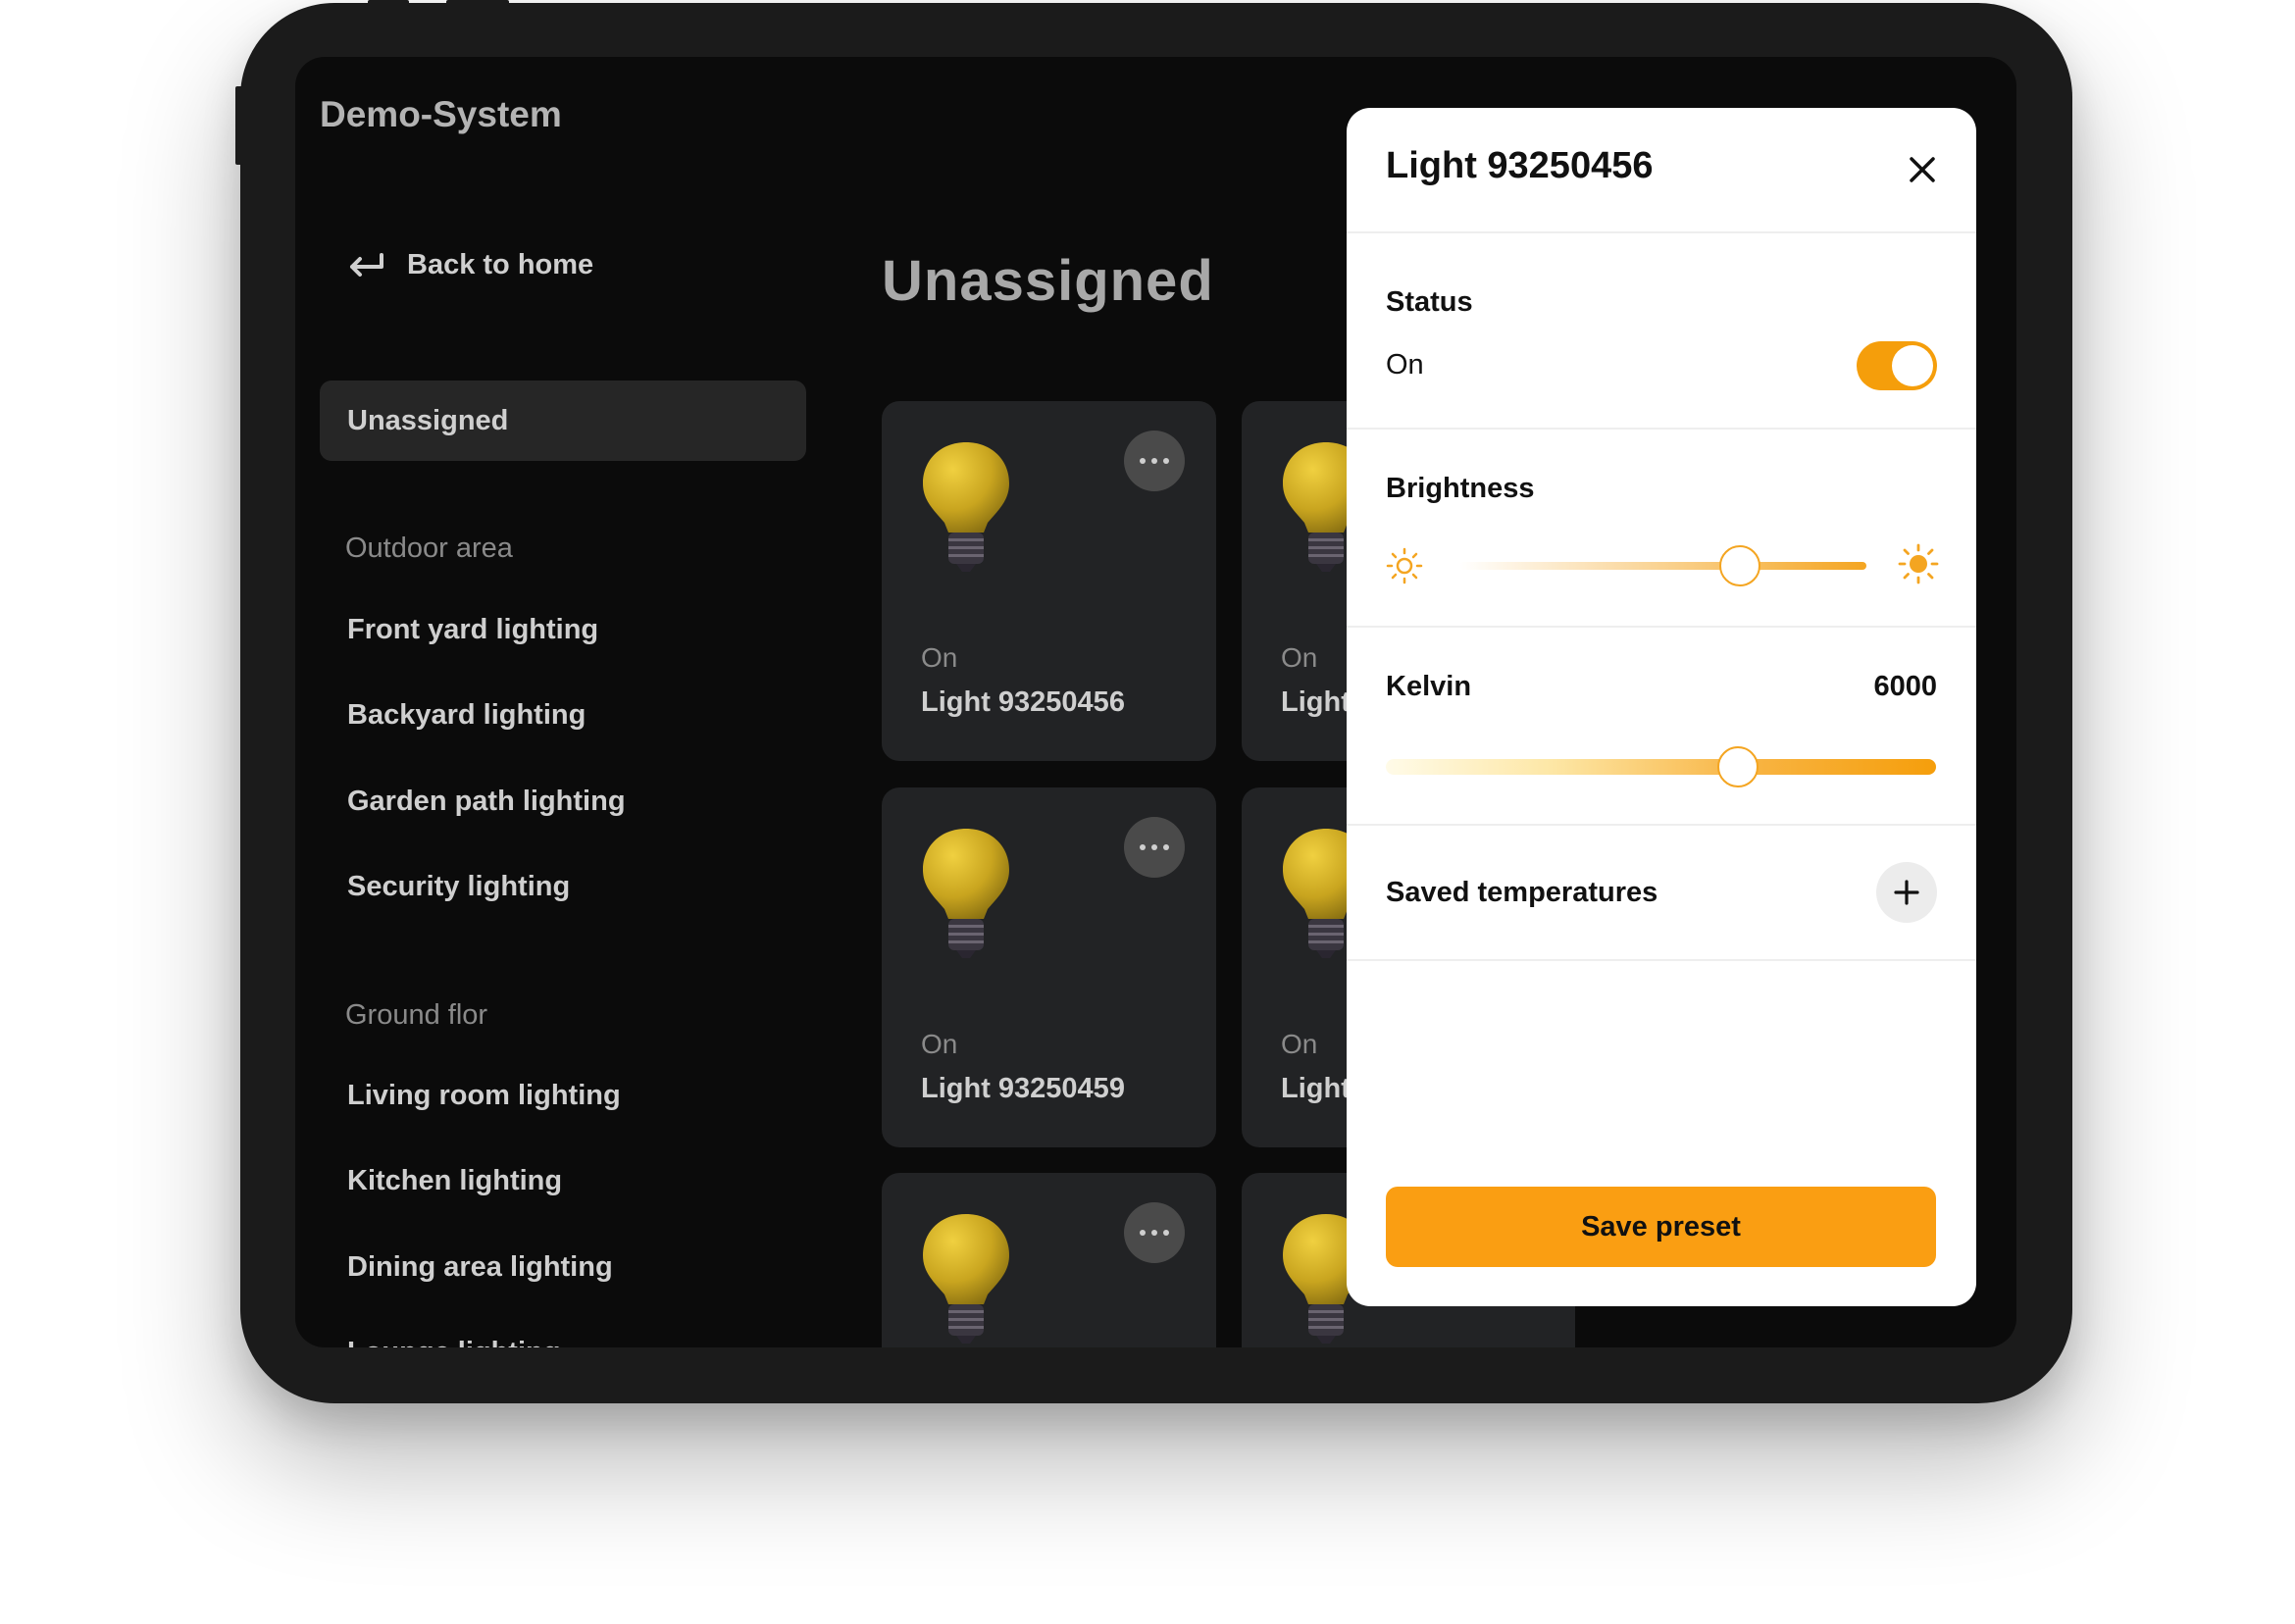  What do you see at coordinates (486, 802) in the screenshot?
I see `sidebar-item-garden-path: Garden path lighting` at bounding box center [486, 802].